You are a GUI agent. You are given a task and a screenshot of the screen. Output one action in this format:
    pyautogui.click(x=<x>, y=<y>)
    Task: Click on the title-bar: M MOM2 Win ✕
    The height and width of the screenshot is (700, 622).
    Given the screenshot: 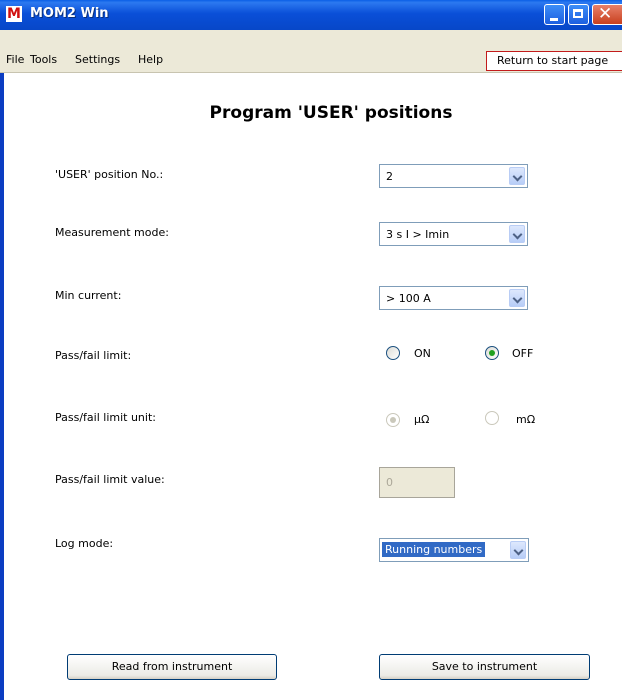 What is the action you would take?
    pyautogui.click(x=311, y=15)
    